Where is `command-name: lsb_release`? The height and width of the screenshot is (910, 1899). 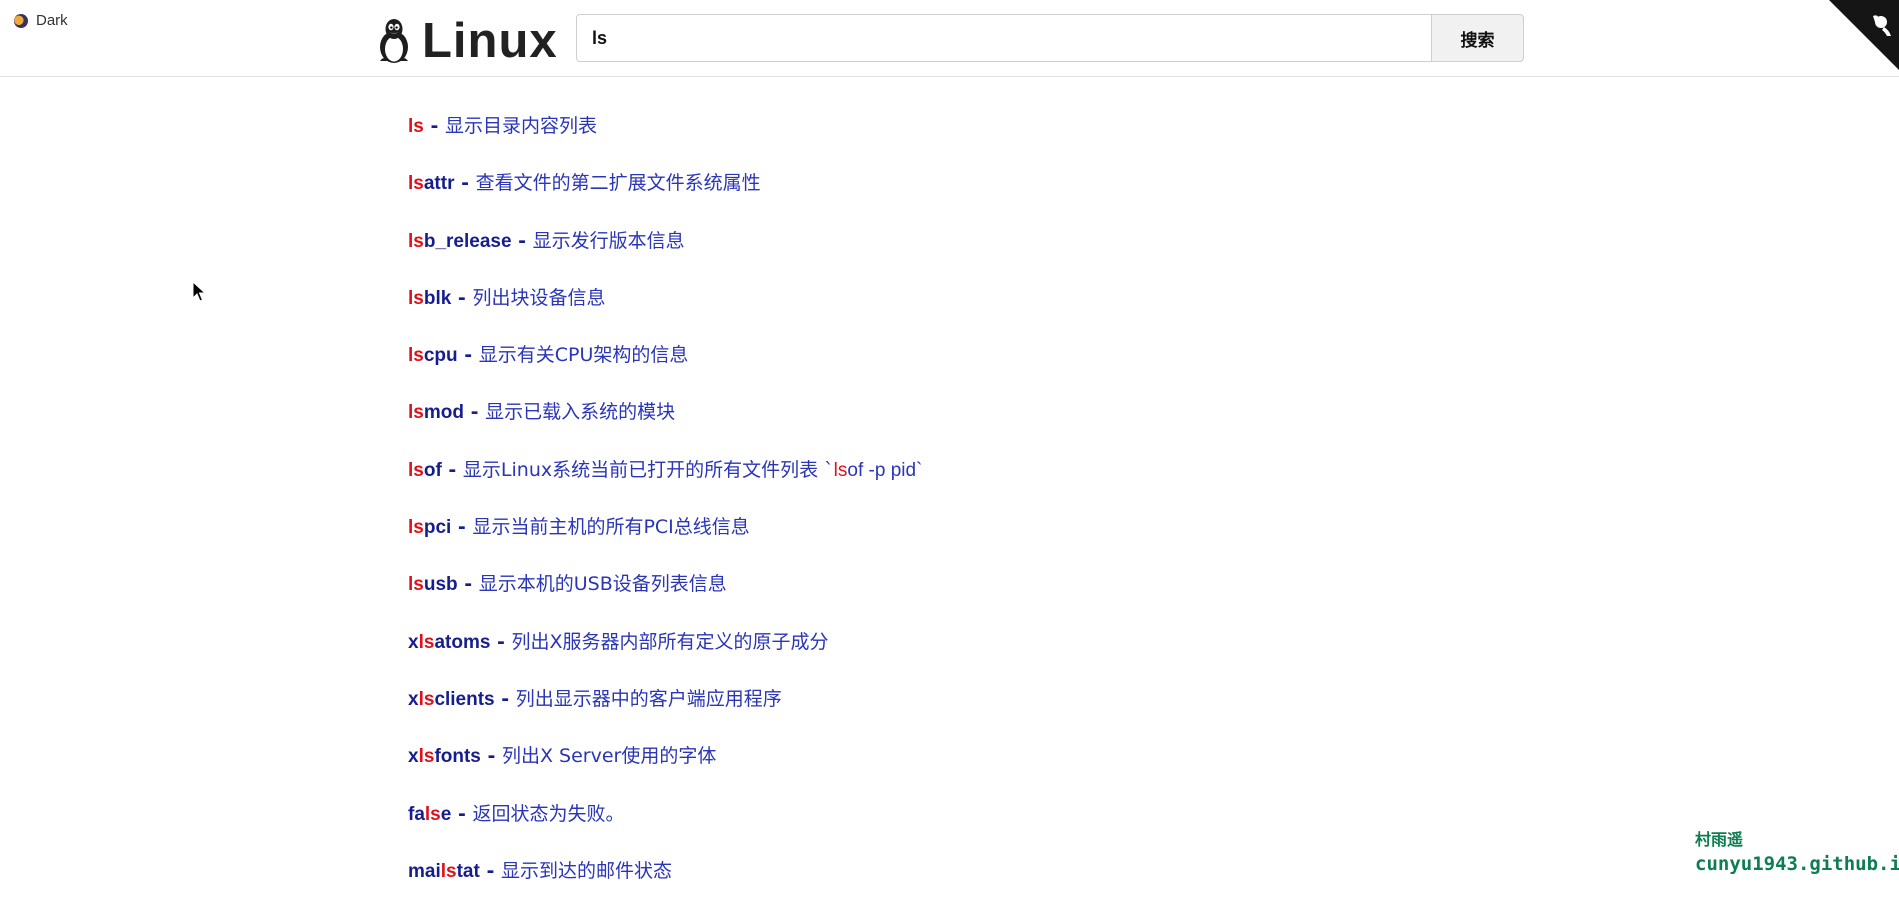
command-name: lsb_release is located at coordinates (460, 241).